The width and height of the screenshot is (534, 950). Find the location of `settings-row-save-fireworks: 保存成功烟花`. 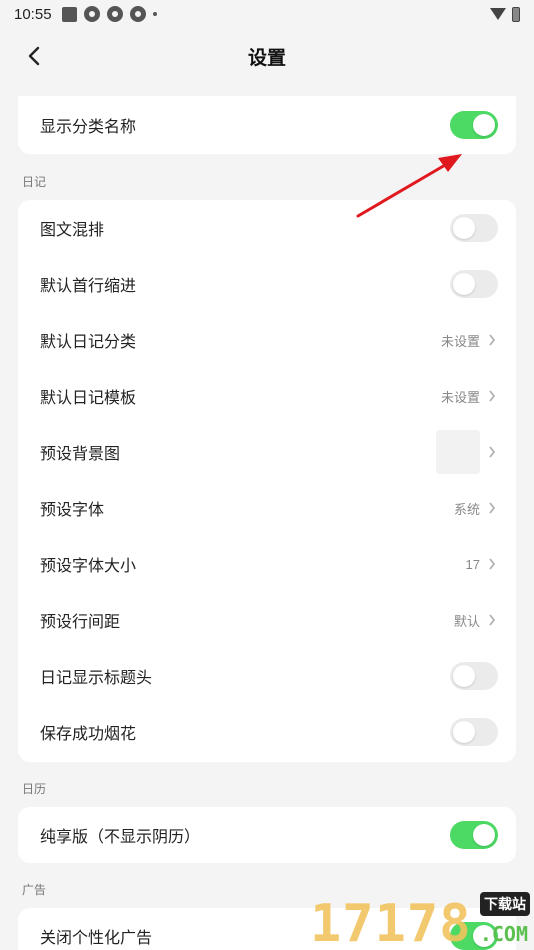

settings-row-save-fireworks: 保存成功烟花 is located at coordinates (267, 732).